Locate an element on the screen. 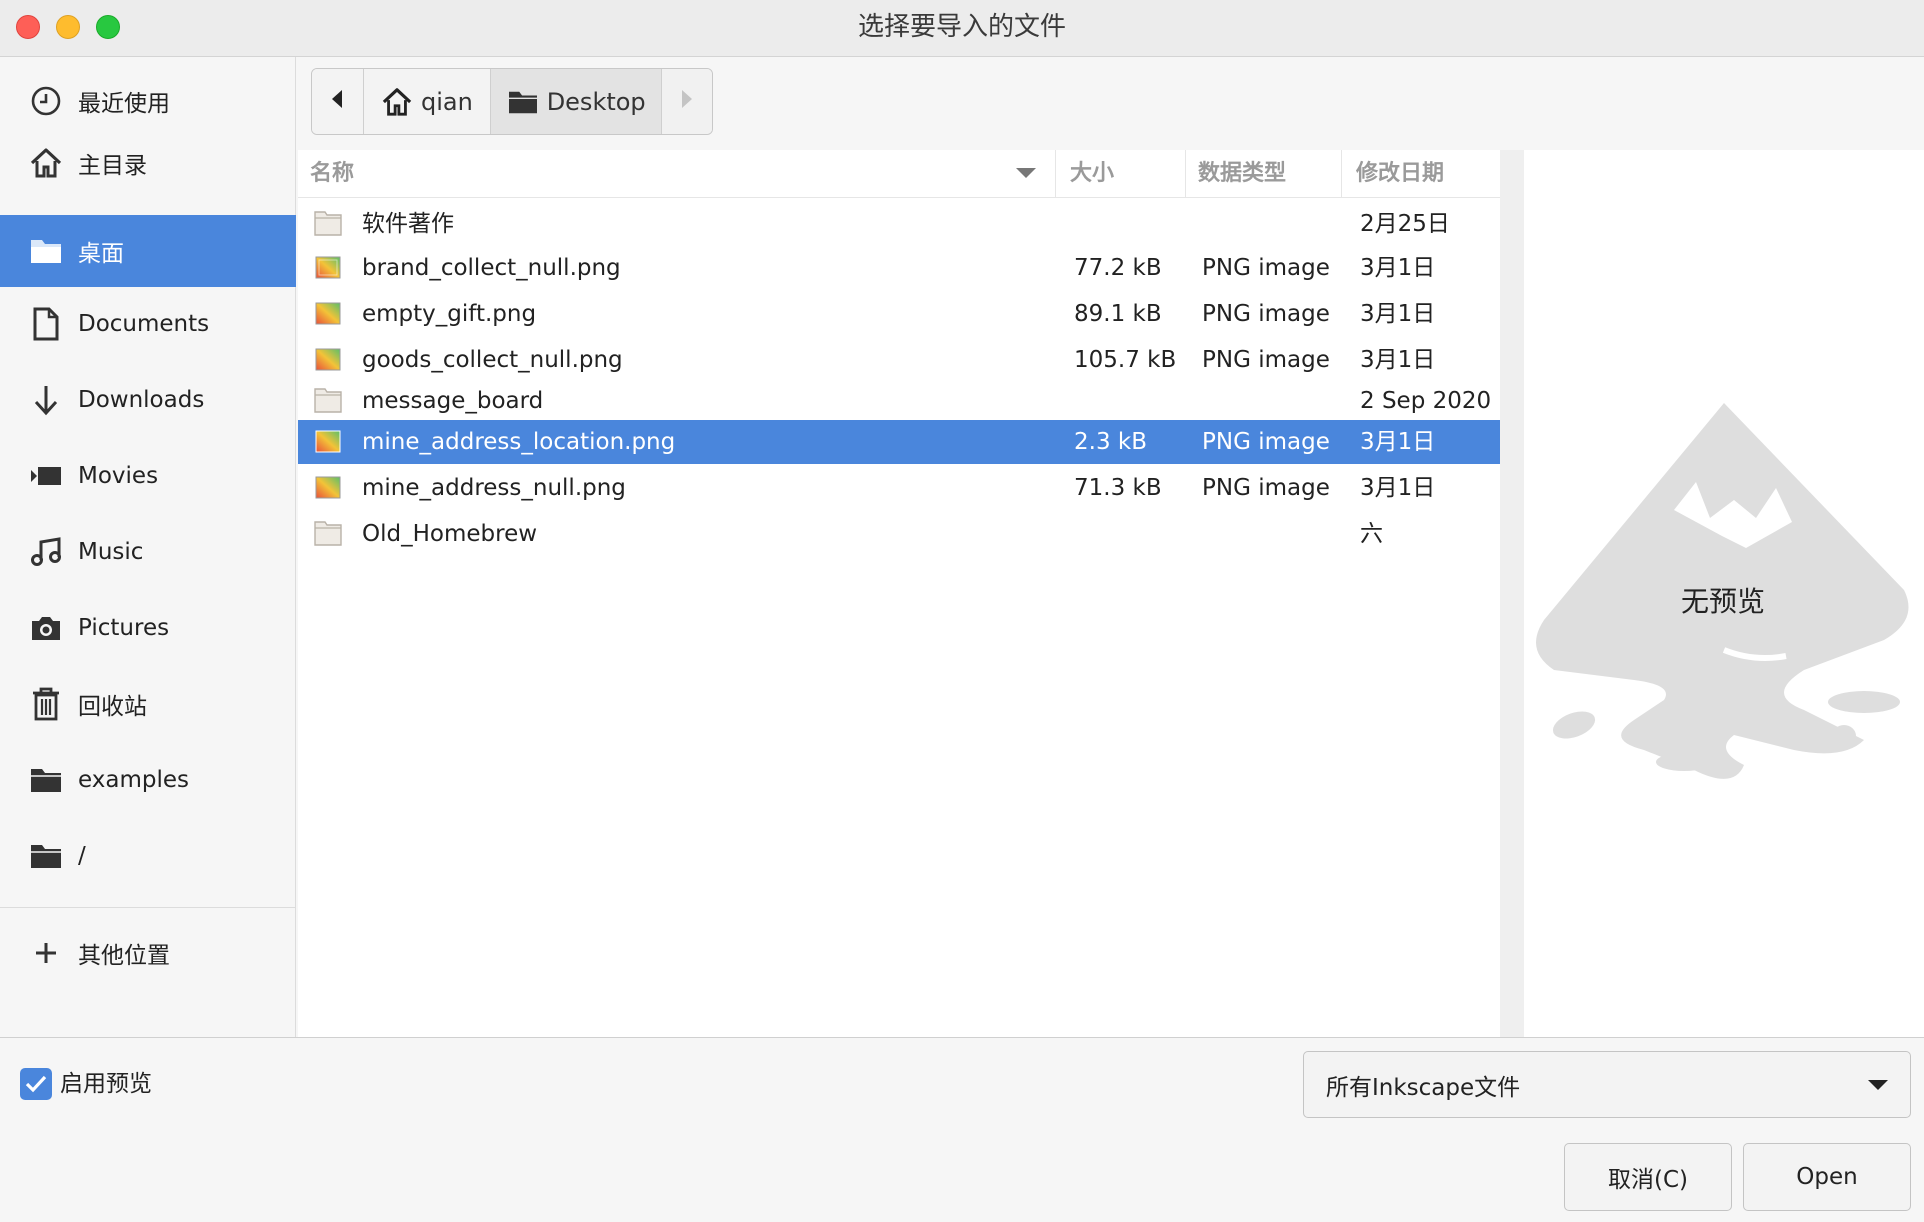 This screenshot has height=1222, width=1924. file-name: message_board is located at coordinates (453, 401).